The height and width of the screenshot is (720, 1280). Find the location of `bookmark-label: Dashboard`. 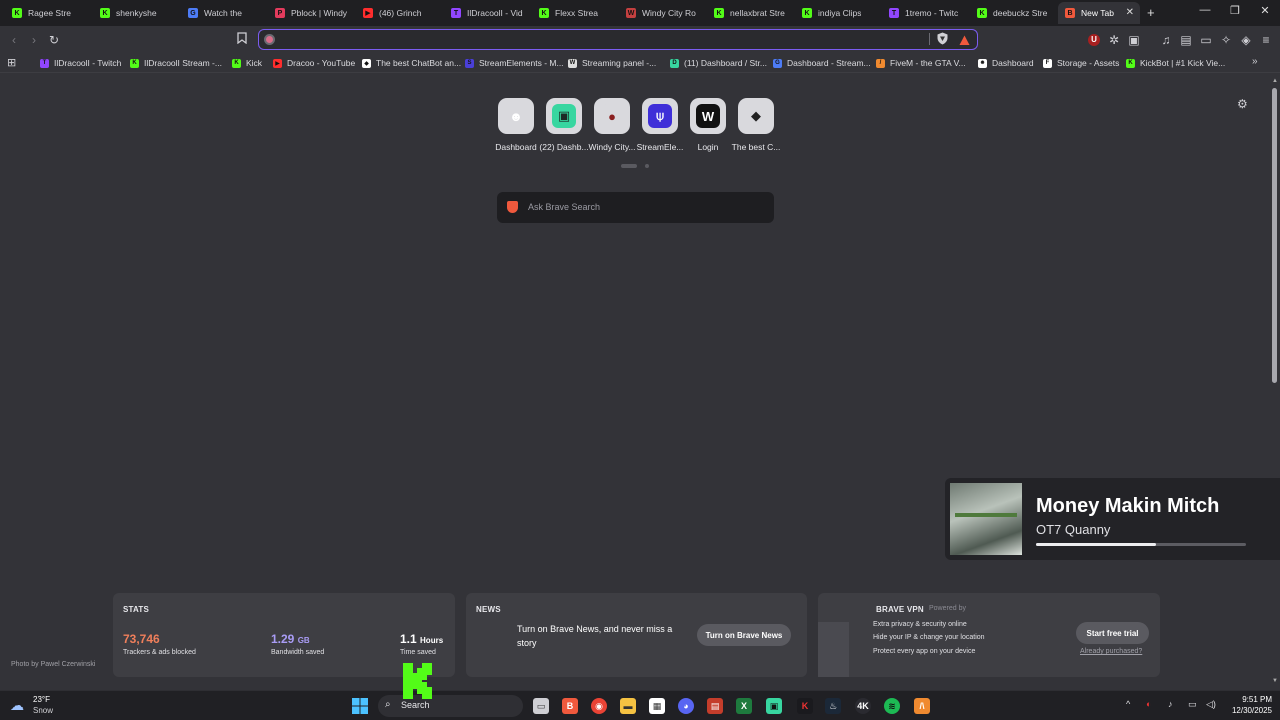

bookmark-label: Dashboard is located at coordinates (1013, 63).